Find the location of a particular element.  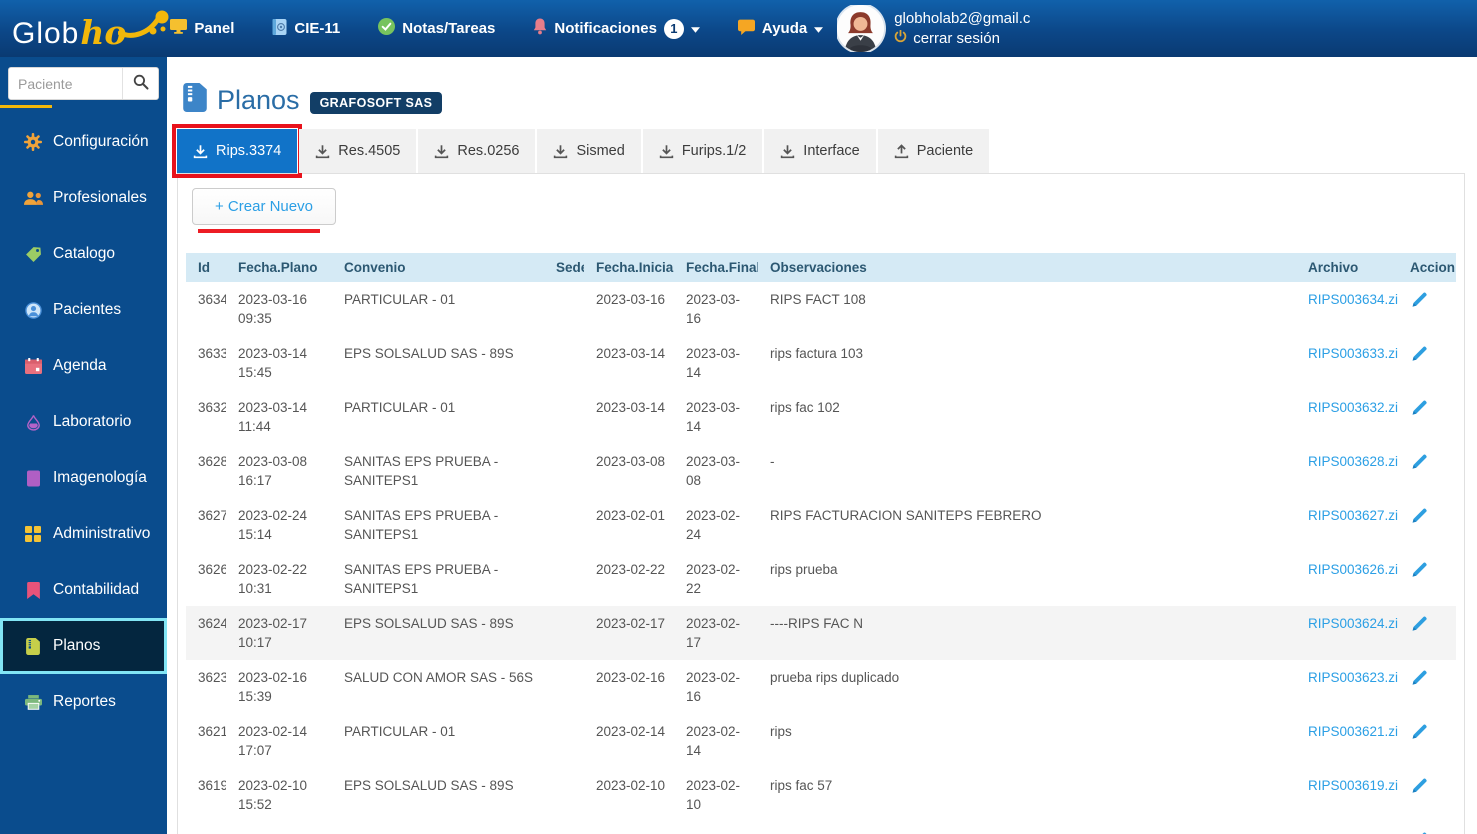

sidebar-item-contabilidad: Contabilidad is located at coordinates (83, 590).